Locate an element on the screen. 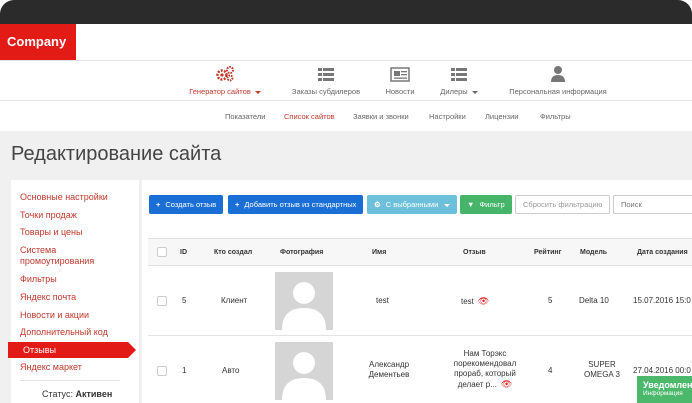 The width and height of the screenshot is (692, 403). subnav-item-licenses: Лицензии is located at coordinates (501, 116).